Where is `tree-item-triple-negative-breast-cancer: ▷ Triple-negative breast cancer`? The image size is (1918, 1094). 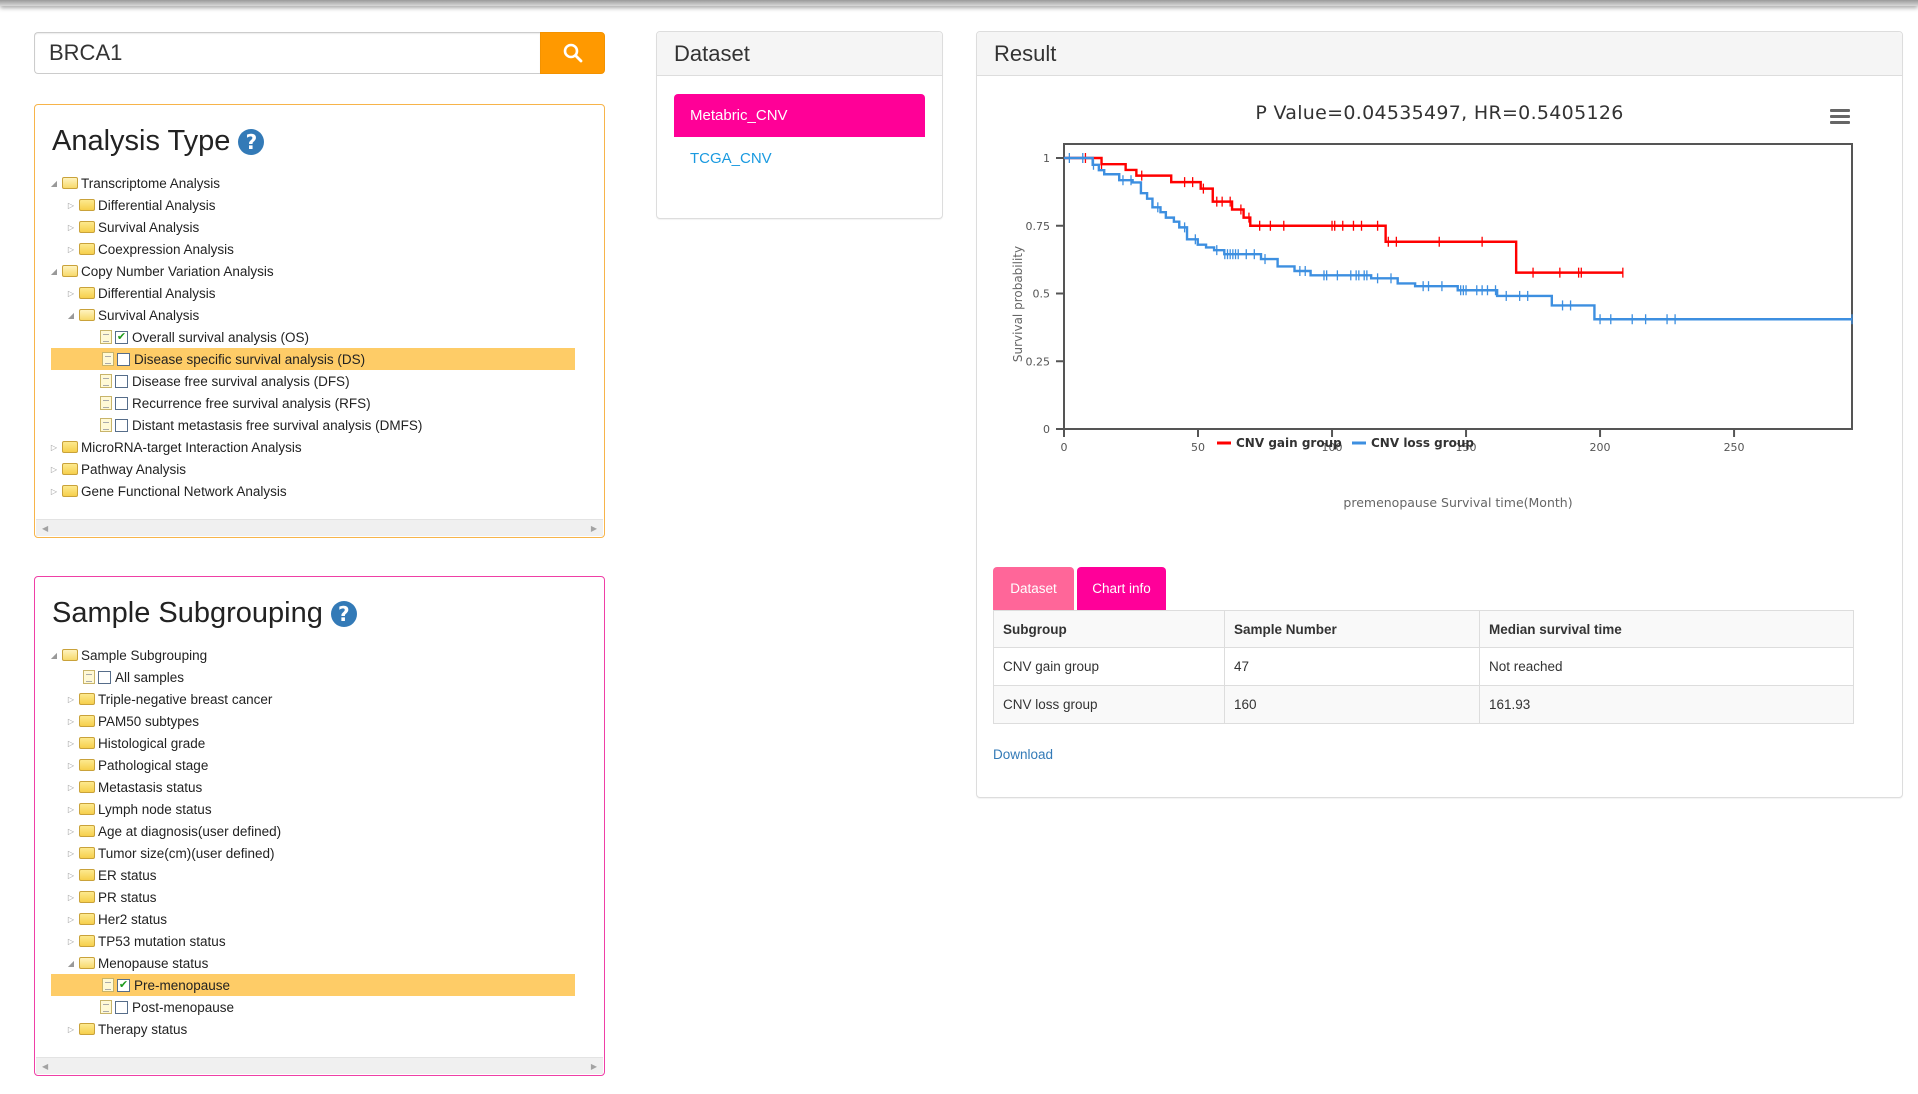
tree-item-triple-negative-breast-cancer: ▷ Triple-negative breast cancer is located at coordinates (312, 699).